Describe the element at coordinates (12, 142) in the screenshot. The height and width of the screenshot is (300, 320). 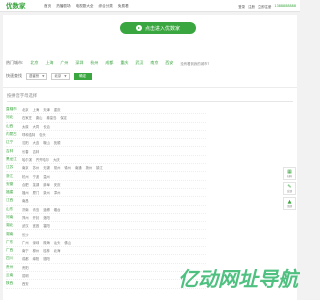
I see `province-name: 辽宁` at that location.